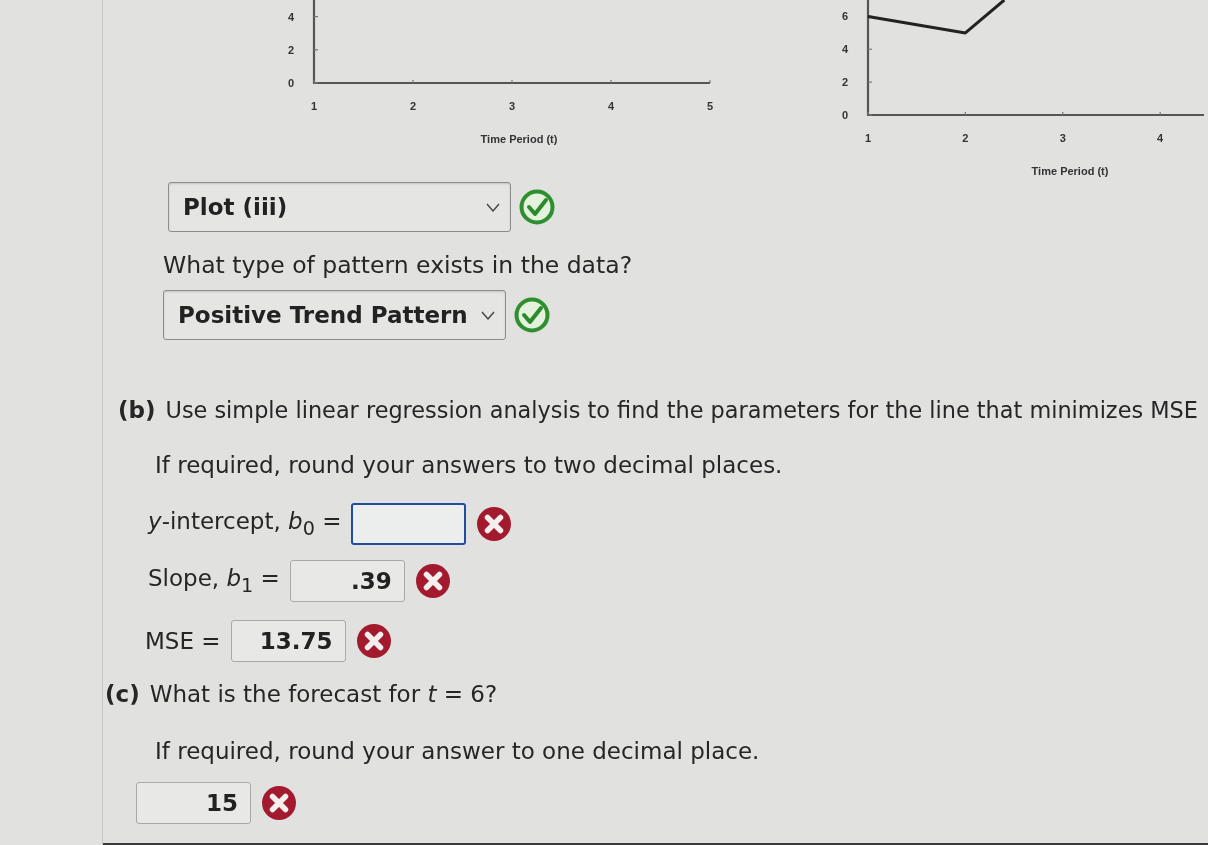 This screenshot has height=845, width=1208. Describe the element at coordinates (214, 581) in the screenshot. I see `field-label: Slope, b$_{1}$ =` at that location.